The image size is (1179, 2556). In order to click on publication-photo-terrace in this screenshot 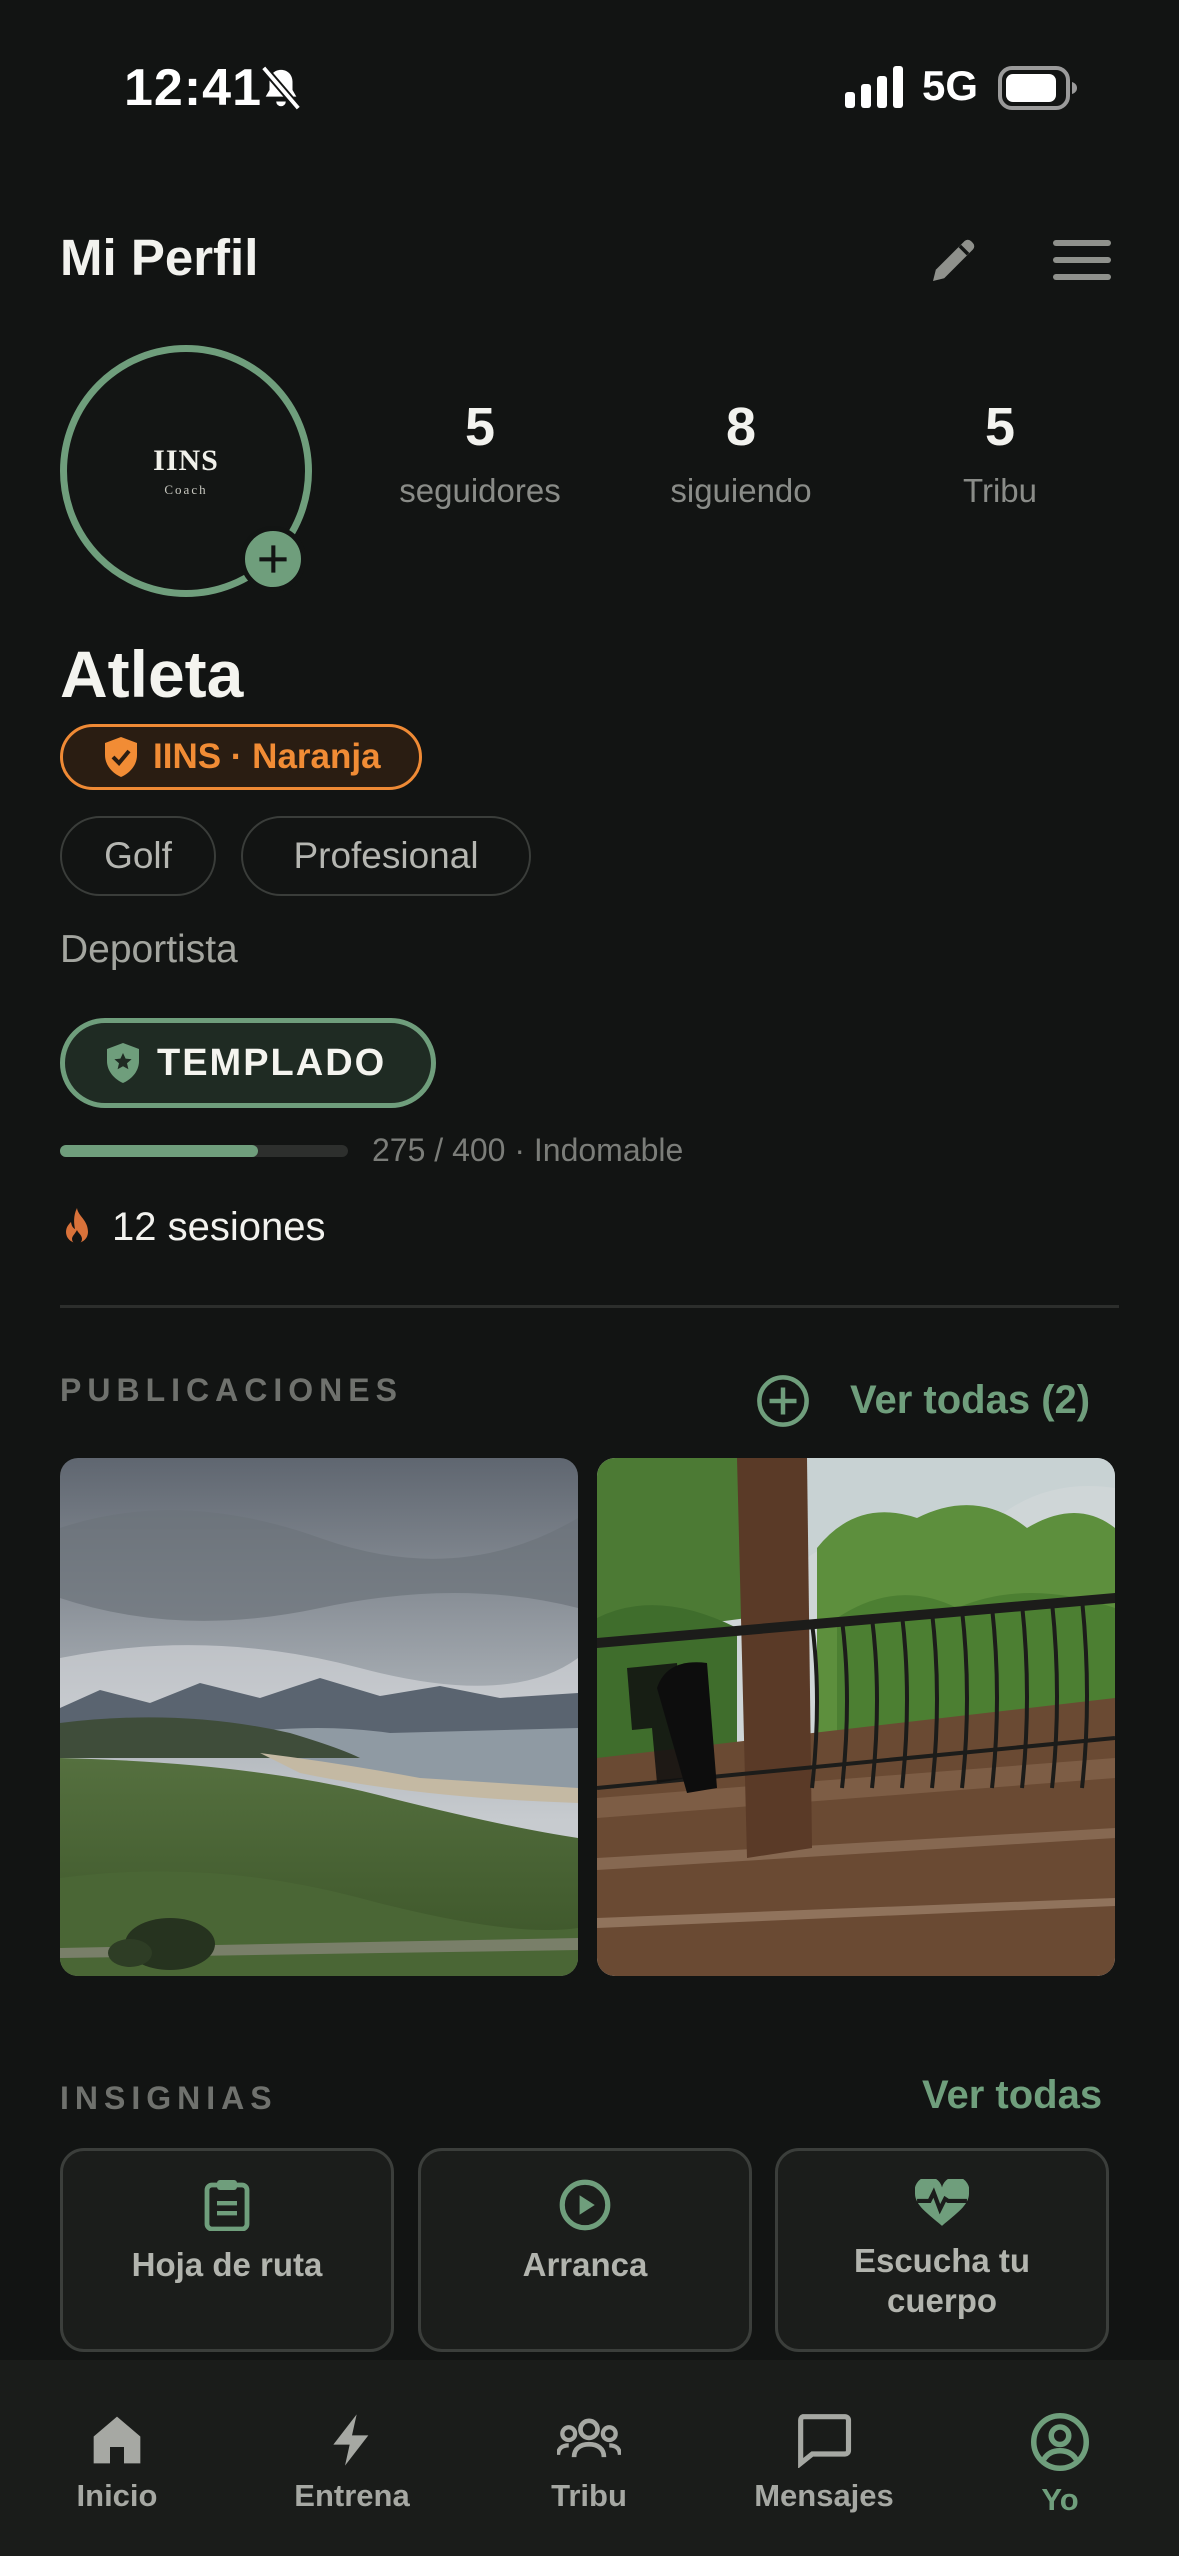, I will do `click(856, 1717)`.